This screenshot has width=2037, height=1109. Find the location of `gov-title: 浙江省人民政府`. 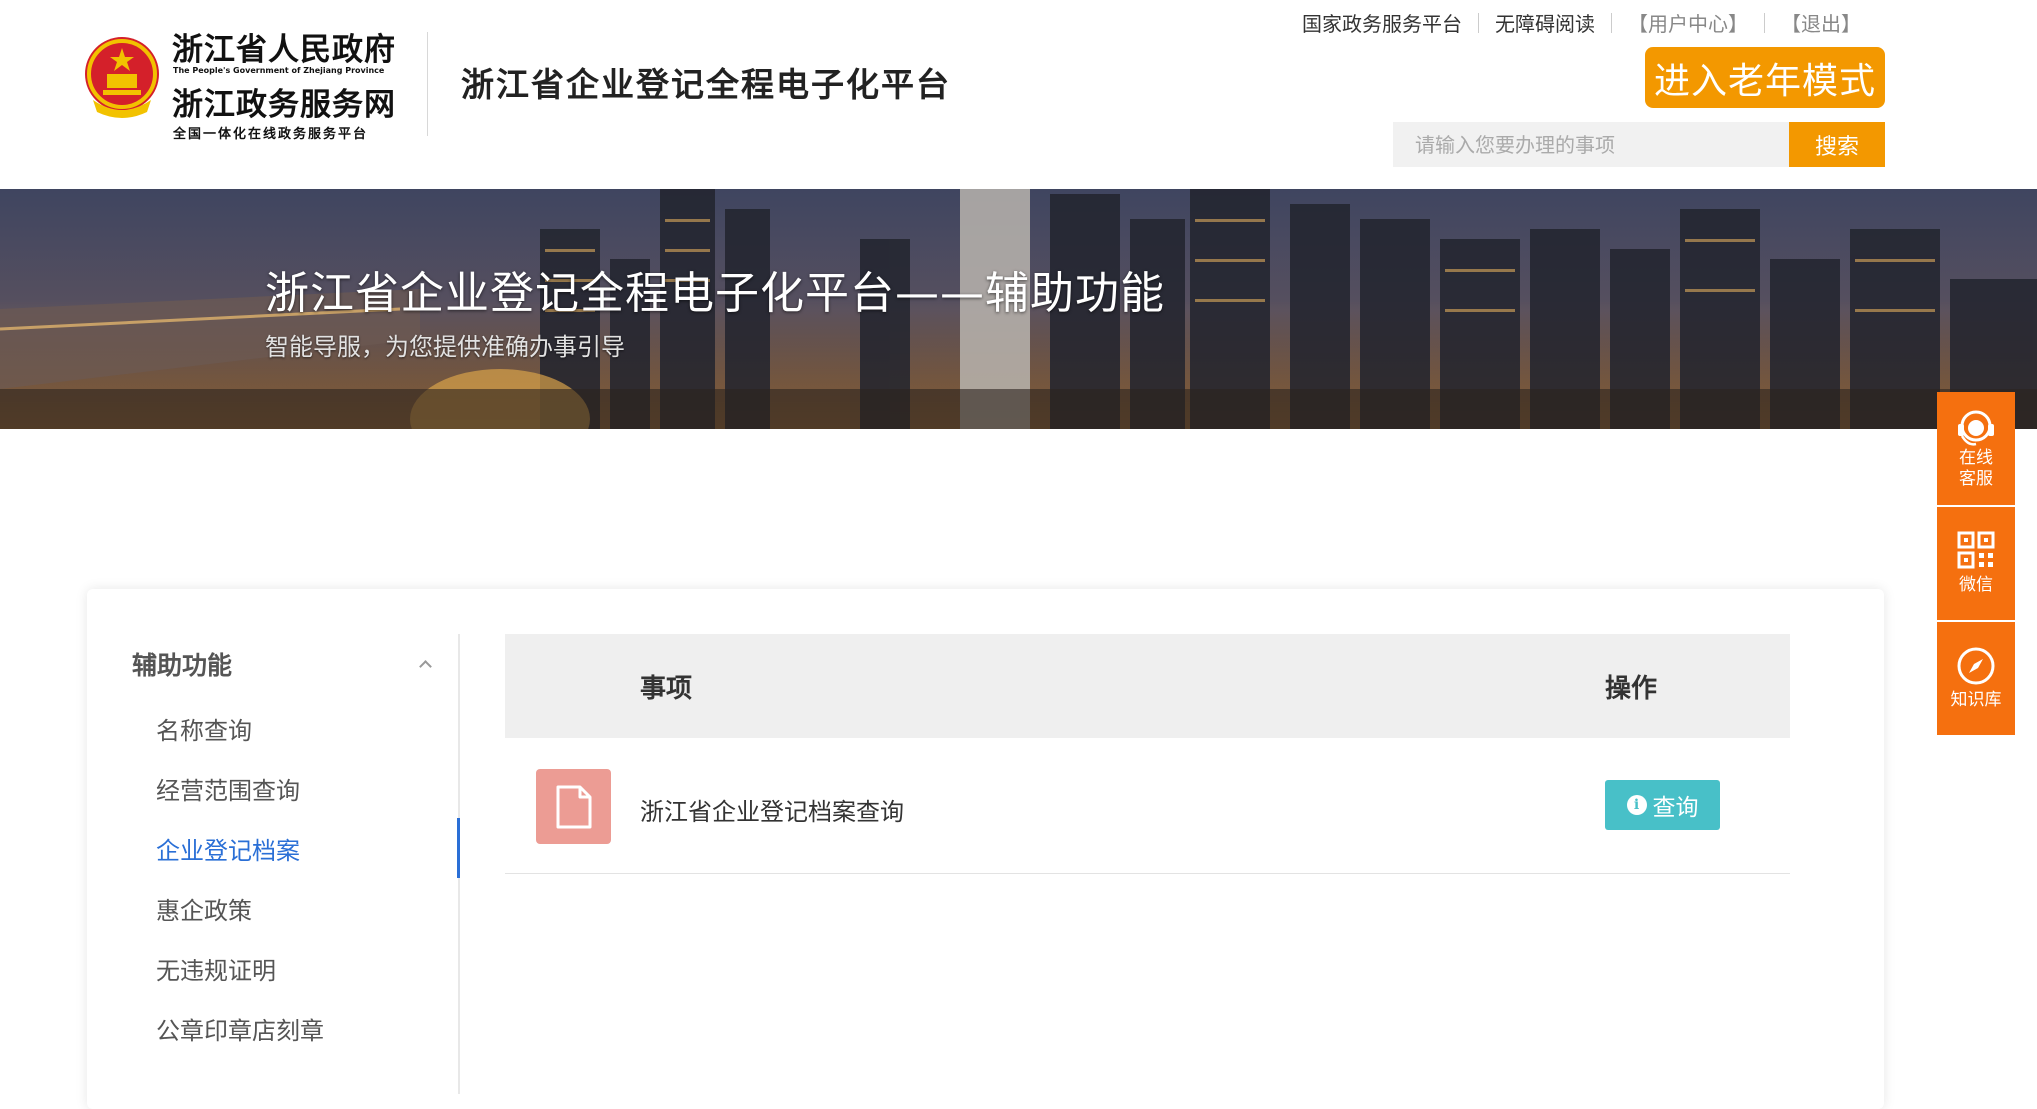

gov-title: 浙江省人民政府 is located at coordinates (284, 50).